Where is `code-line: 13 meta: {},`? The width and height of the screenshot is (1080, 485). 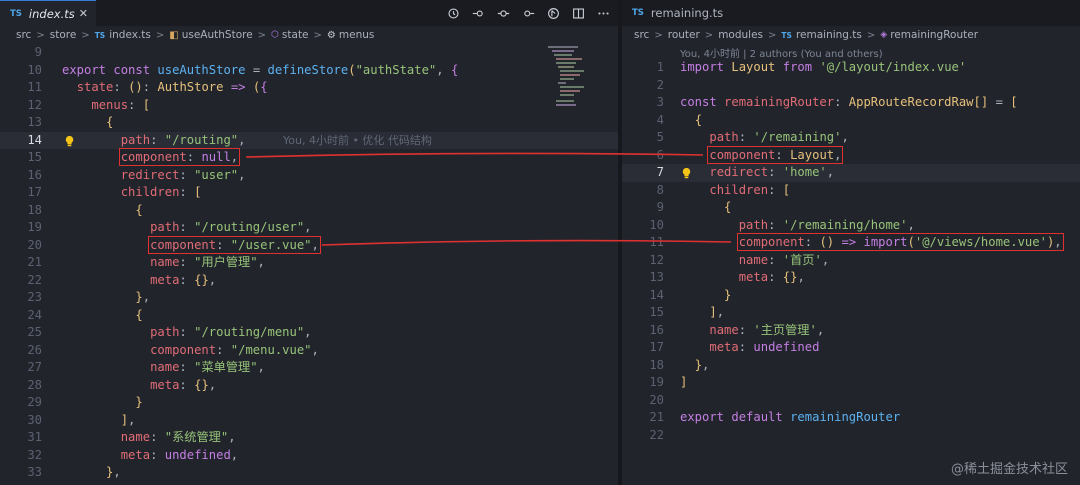 code-line: 13 meta: {}, is located at coordinates (851, 278).